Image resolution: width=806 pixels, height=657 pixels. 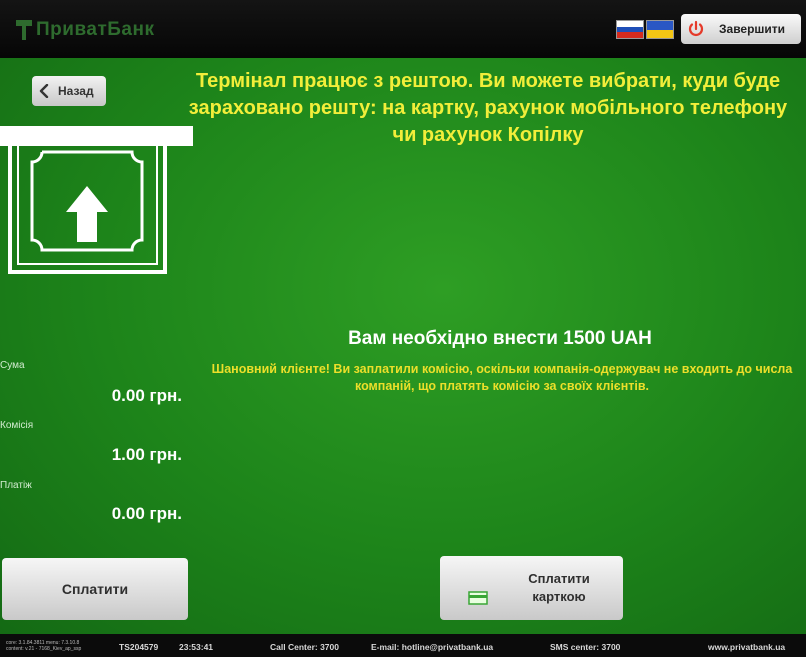 What do you see at coordinates (24, 30) in the screenshot?
I see `privatbank-logo-icon` at bounding box center [24, 30].